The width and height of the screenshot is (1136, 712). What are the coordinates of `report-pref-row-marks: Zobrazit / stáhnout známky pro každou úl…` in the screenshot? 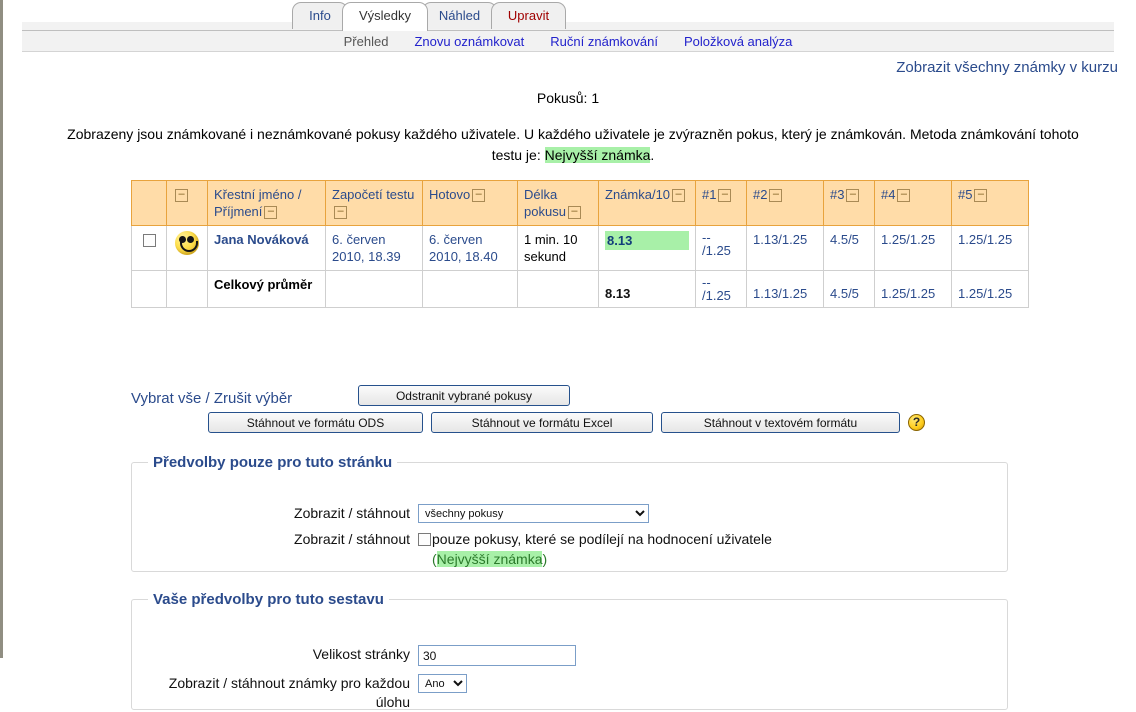 It's located at (302, 693).